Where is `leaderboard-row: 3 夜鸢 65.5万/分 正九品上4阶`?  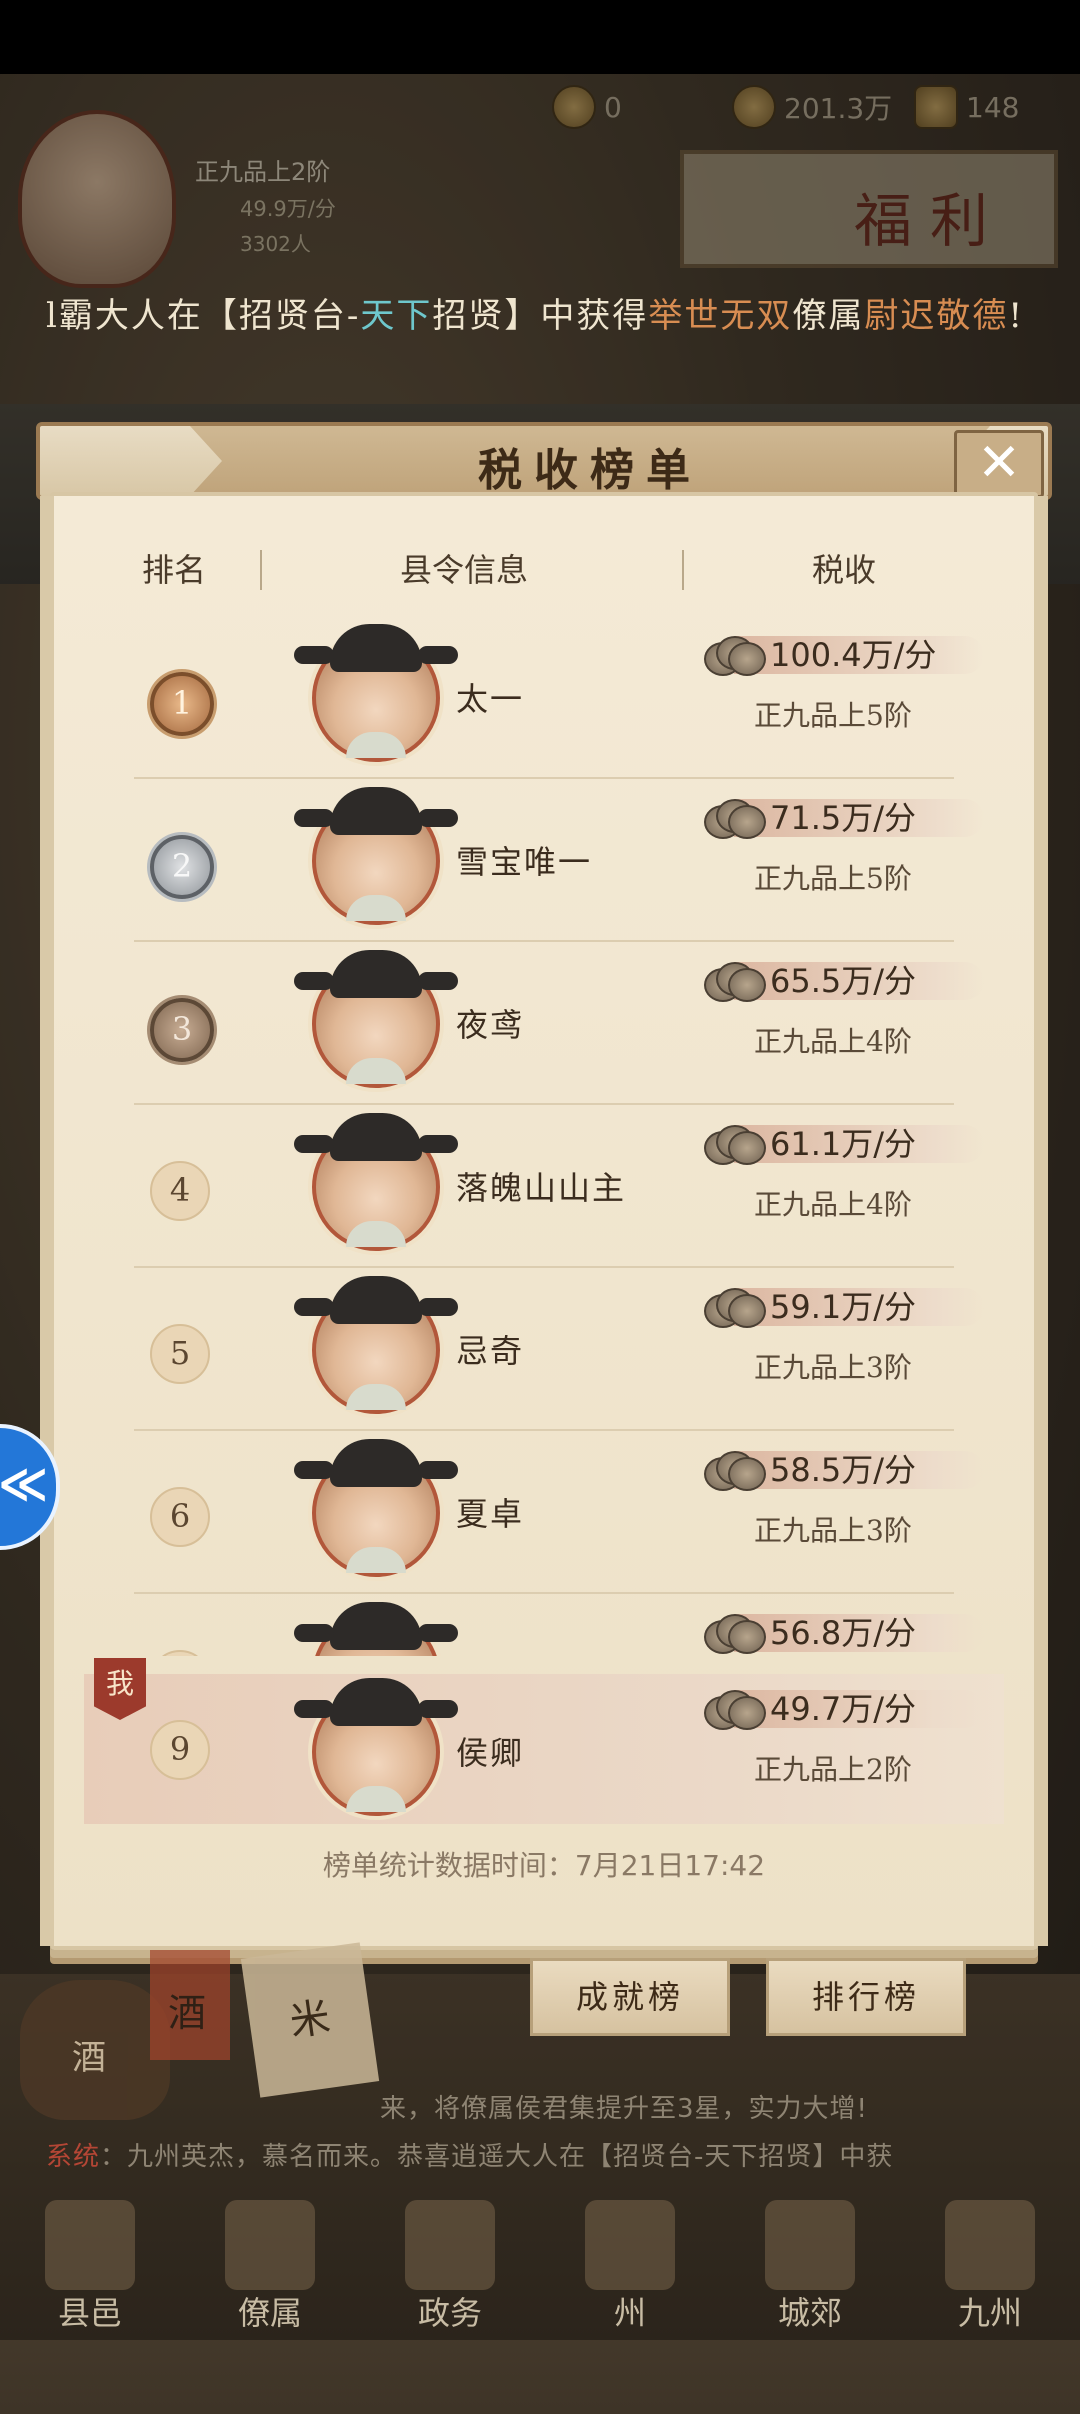 leaderboard-row: 3 夜鸢 65.5万/分 正九品上4阶 is located at coordinates (544, 1023).